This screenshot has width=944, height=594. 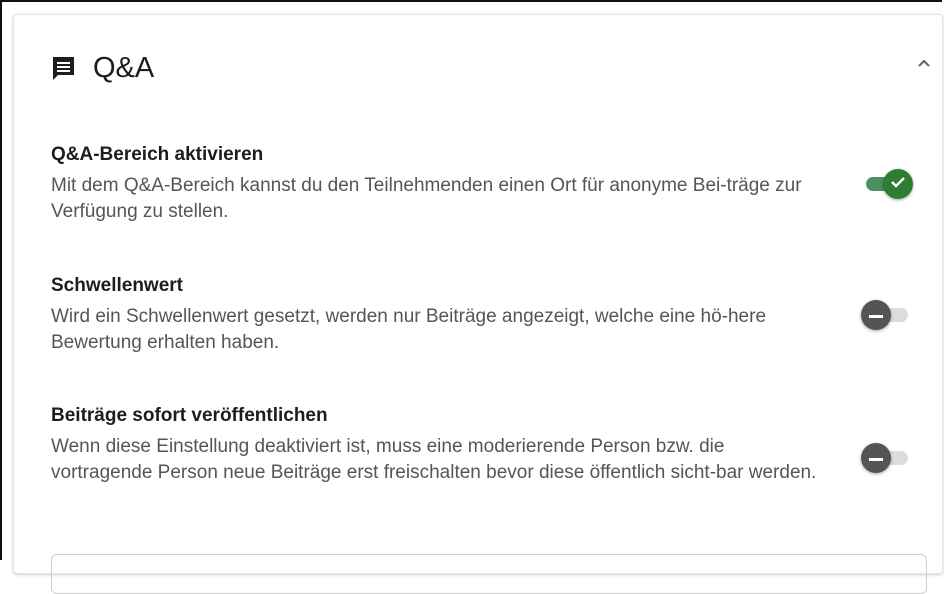 I want to click on check-icon, so click(x=898, y=184).